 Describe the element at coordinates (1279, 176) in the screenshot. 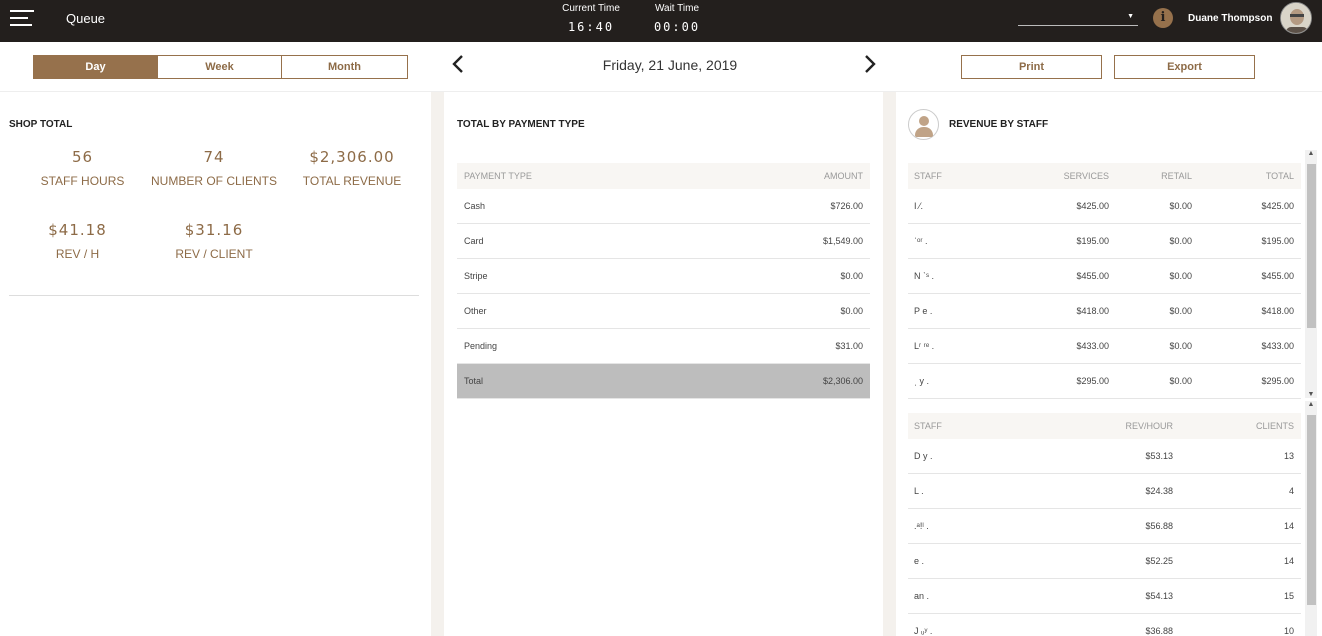

I see `column-header: TOTAL` at that location.